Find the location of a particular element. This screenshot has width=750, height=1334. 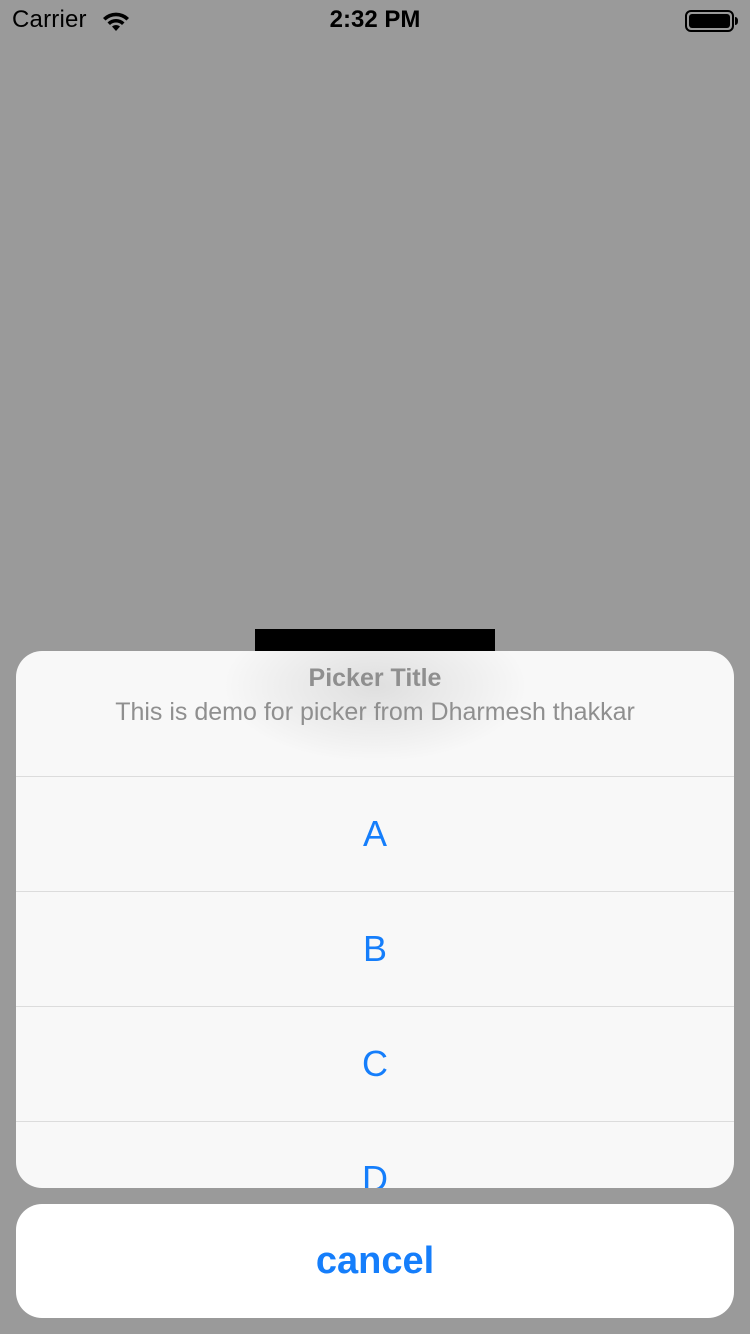

status-time: 2:32 PM is located at coordinates (375, 19).